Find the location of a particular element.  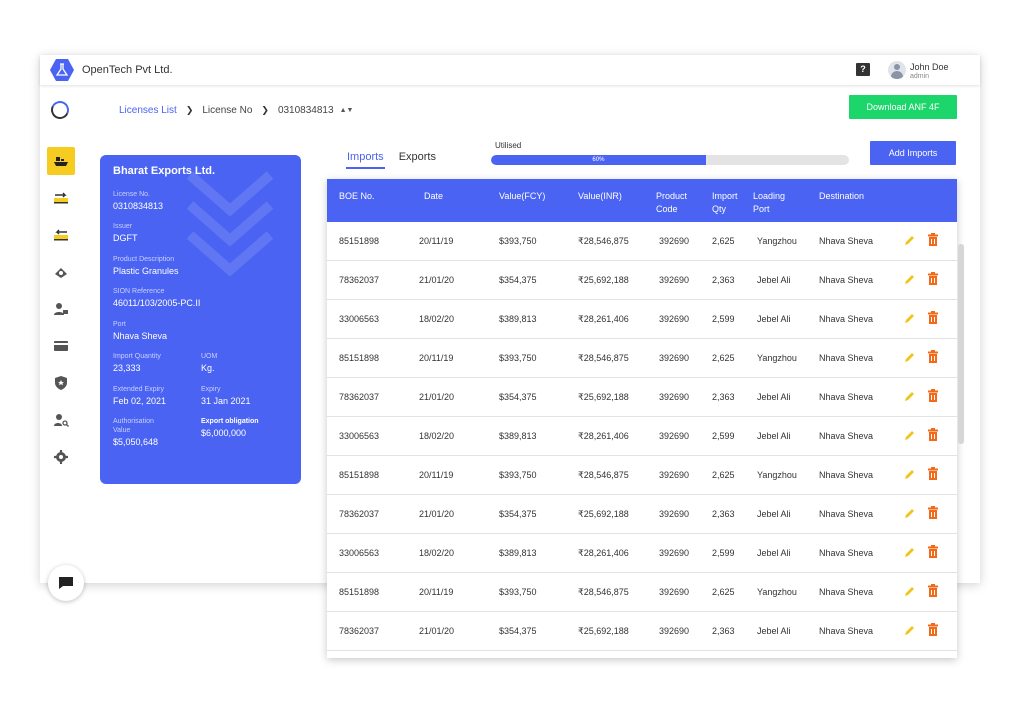

sidebar-item-payments is located at coordinates (61, 346).